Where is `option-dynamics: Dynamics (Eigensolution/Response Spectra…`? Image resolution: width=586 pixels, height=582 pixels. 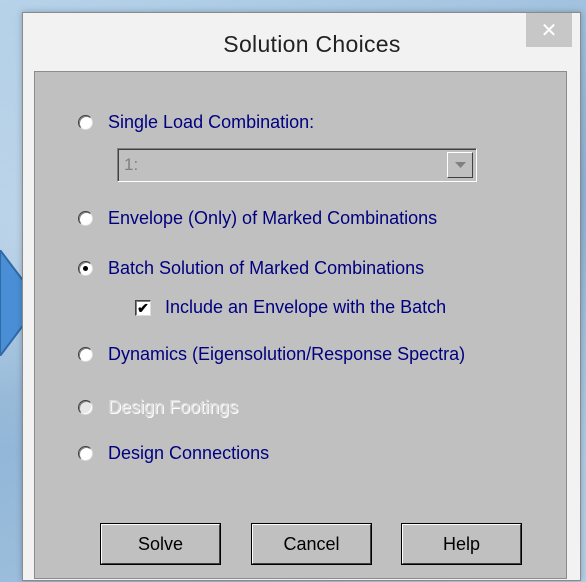 option-dynamics: Dynamics (Eigensolution/Response Spectra… is located at coordinates (271, 354).